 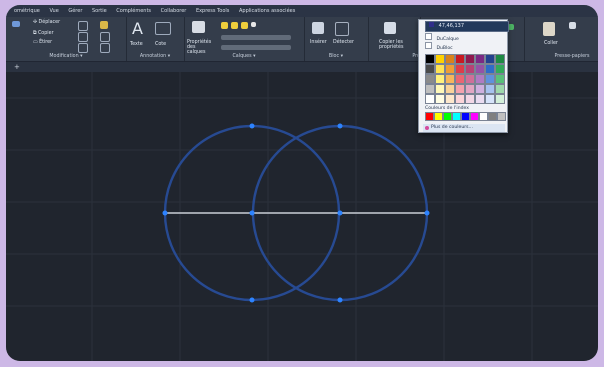 I want to click on mirror-icon, so click(x=83, y=37).